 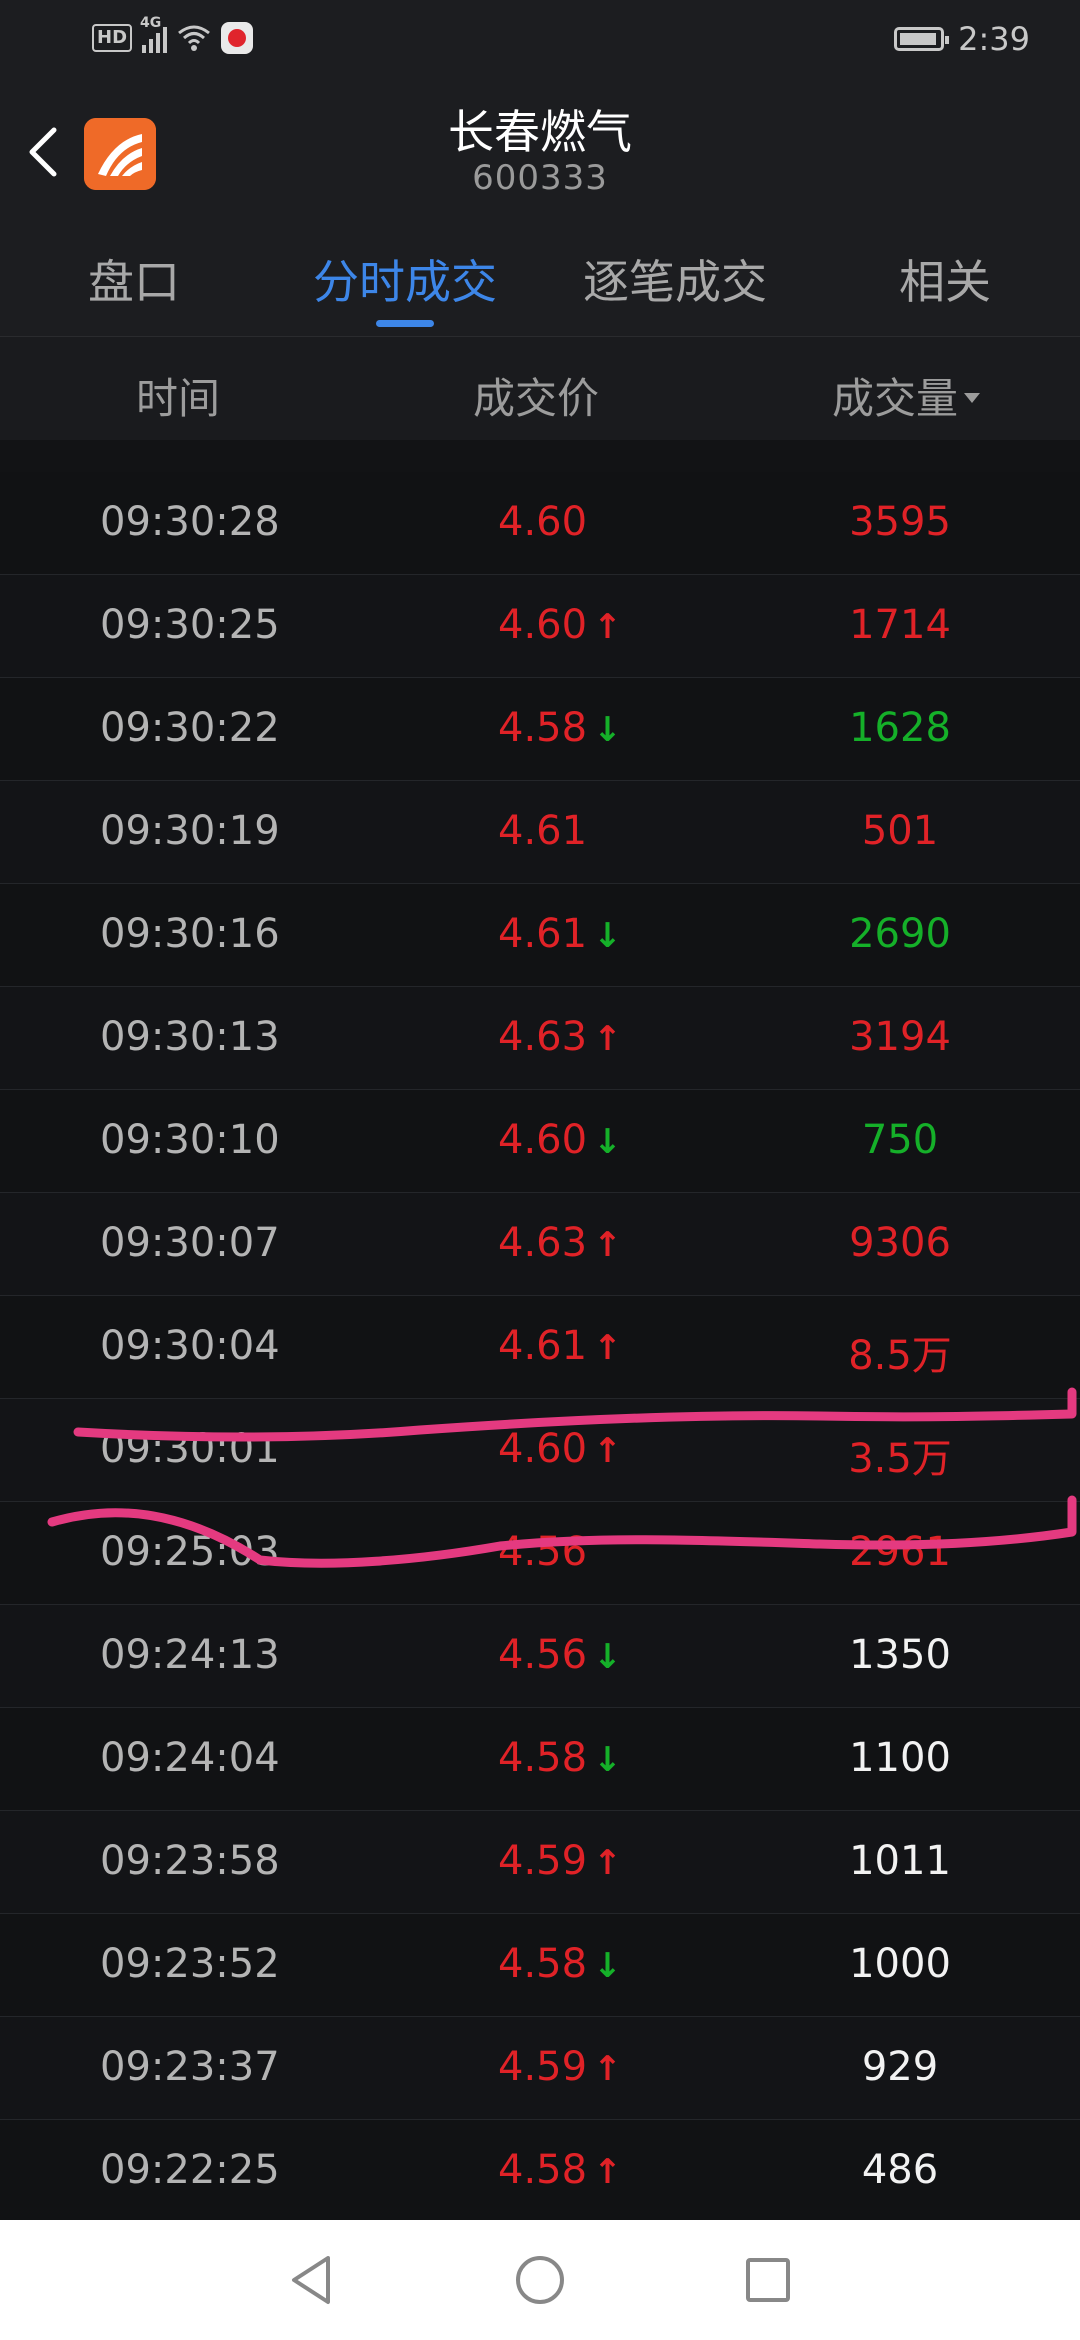 I want to click on back-triangle-icon, so click(x=312, y=2280).